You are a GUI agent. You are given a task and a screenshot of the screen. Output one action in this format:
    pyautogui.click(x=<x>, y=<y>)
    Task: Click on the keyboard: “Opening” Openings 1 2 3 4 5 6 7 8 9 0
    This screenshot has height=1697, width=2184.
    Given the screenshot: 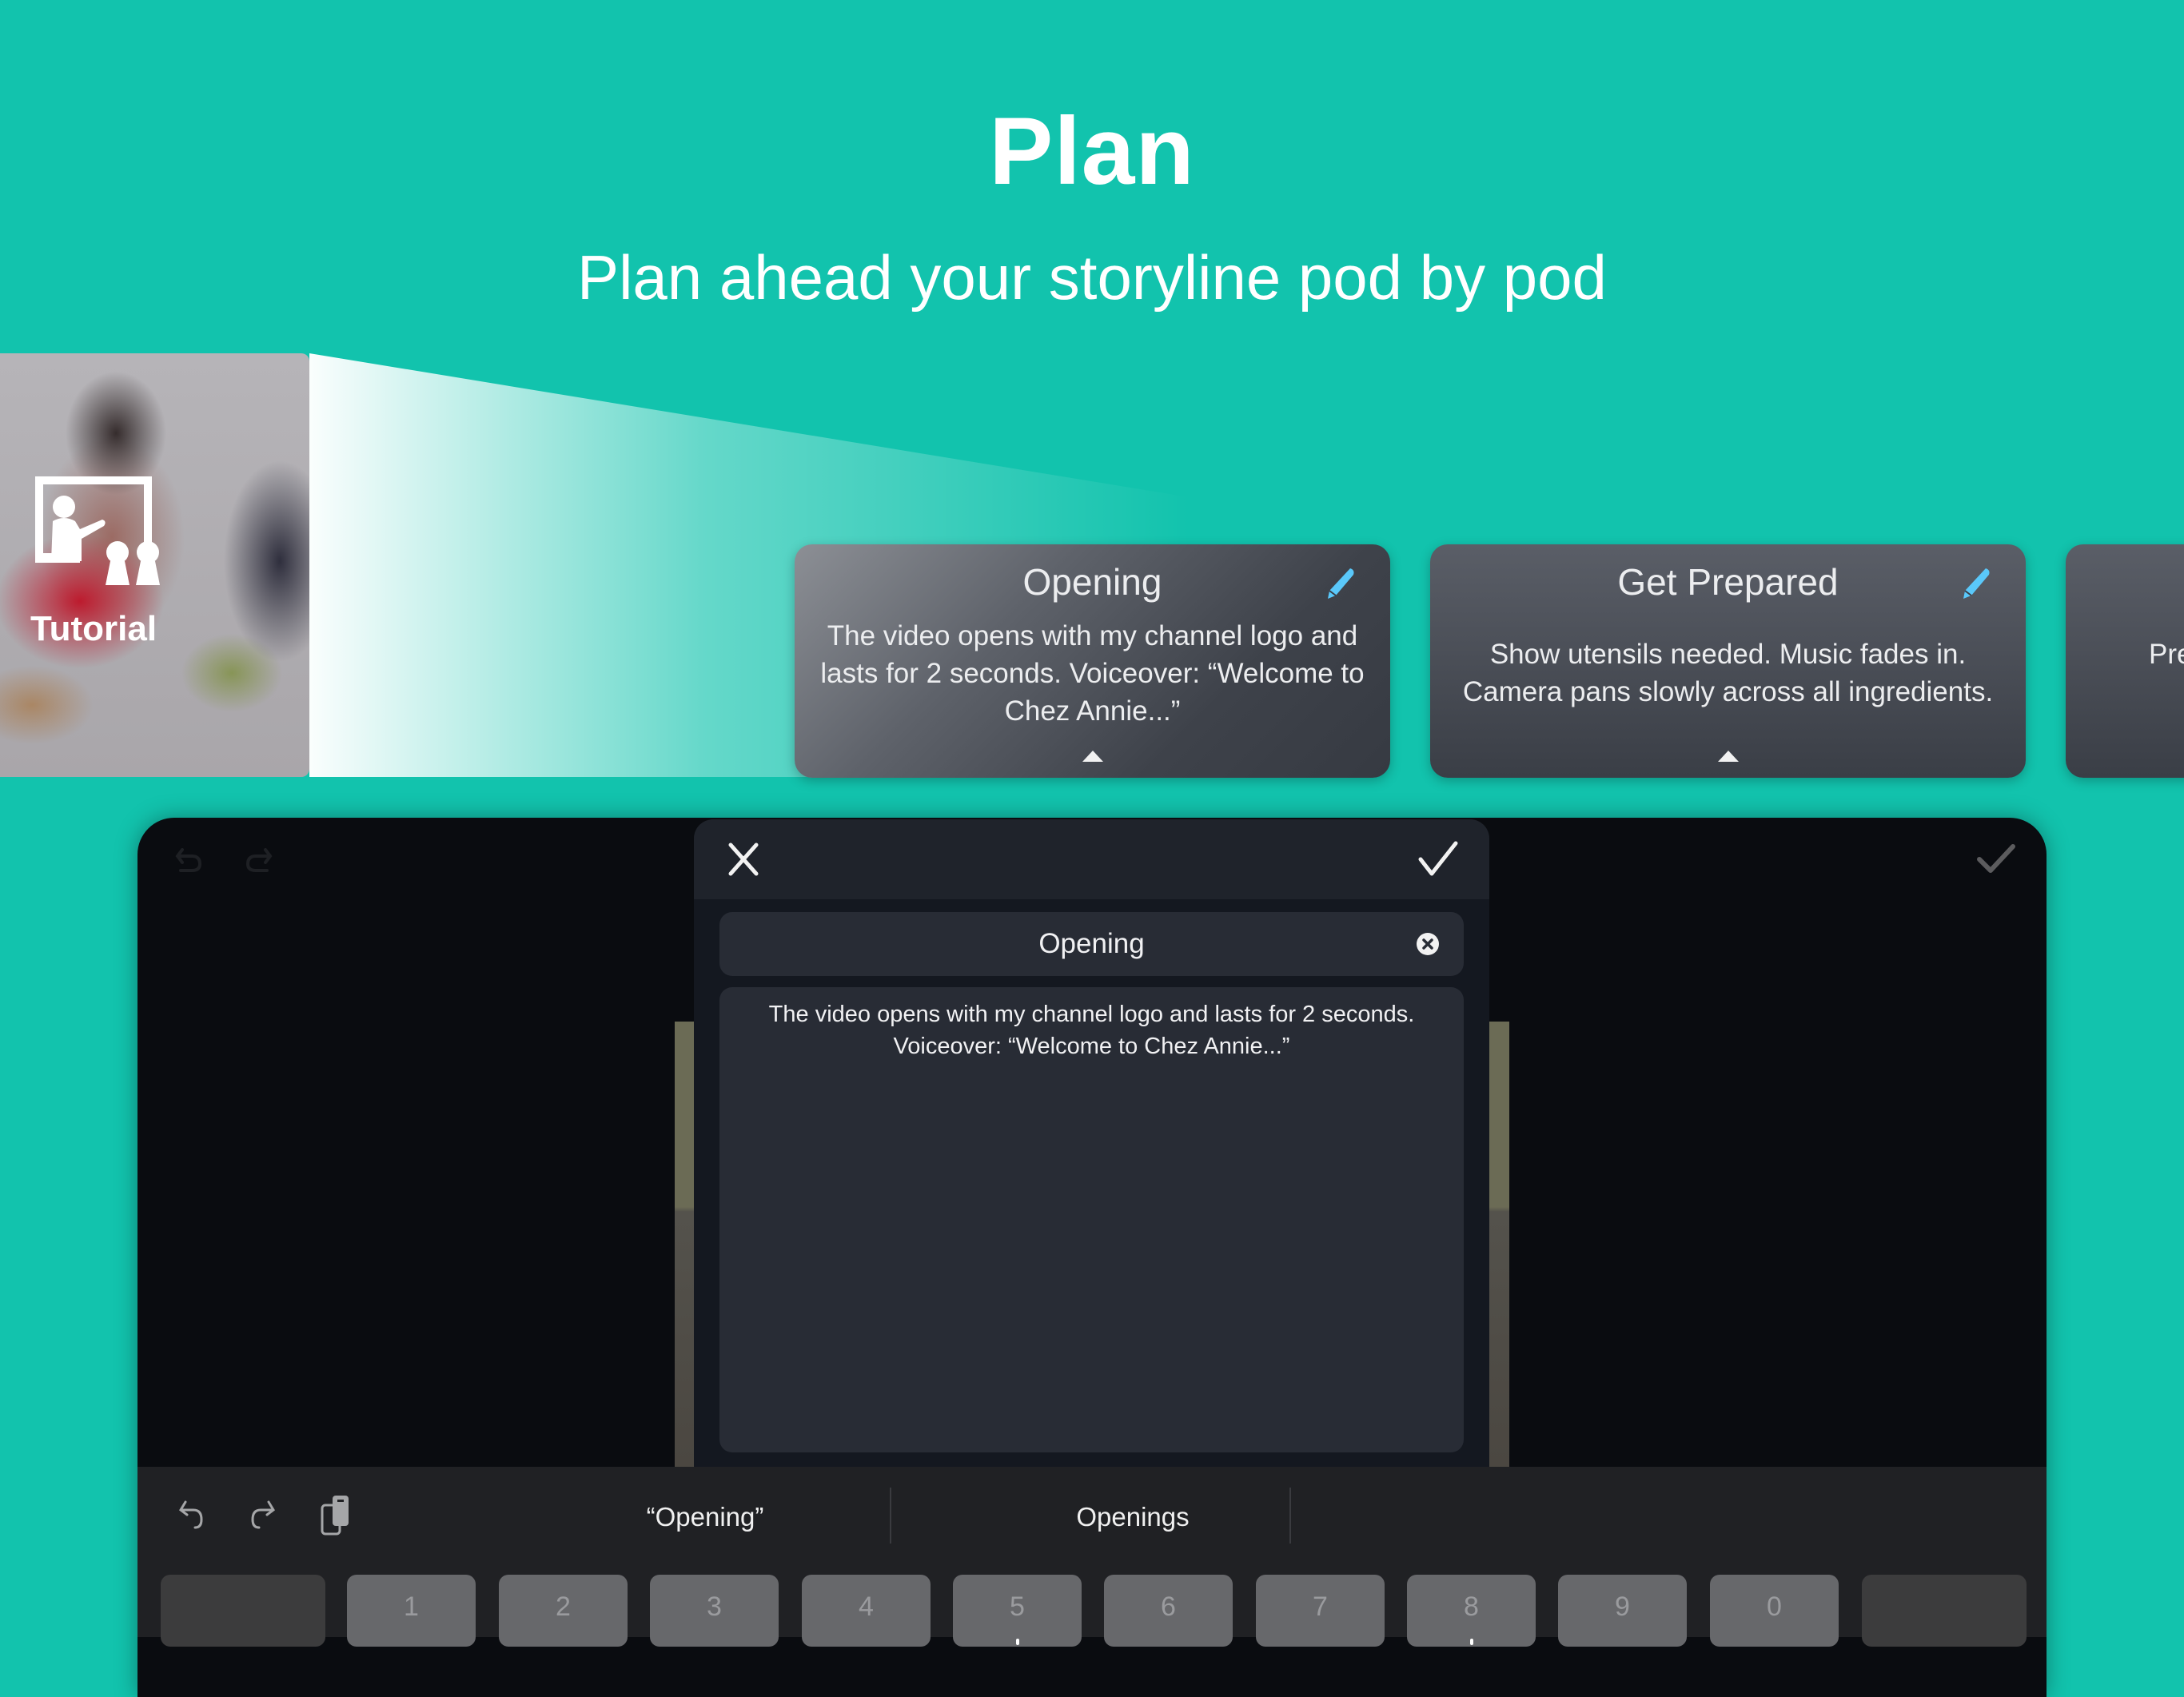 What is the action you would take?
    pyautogui.click(x=1092, y=1557)
    